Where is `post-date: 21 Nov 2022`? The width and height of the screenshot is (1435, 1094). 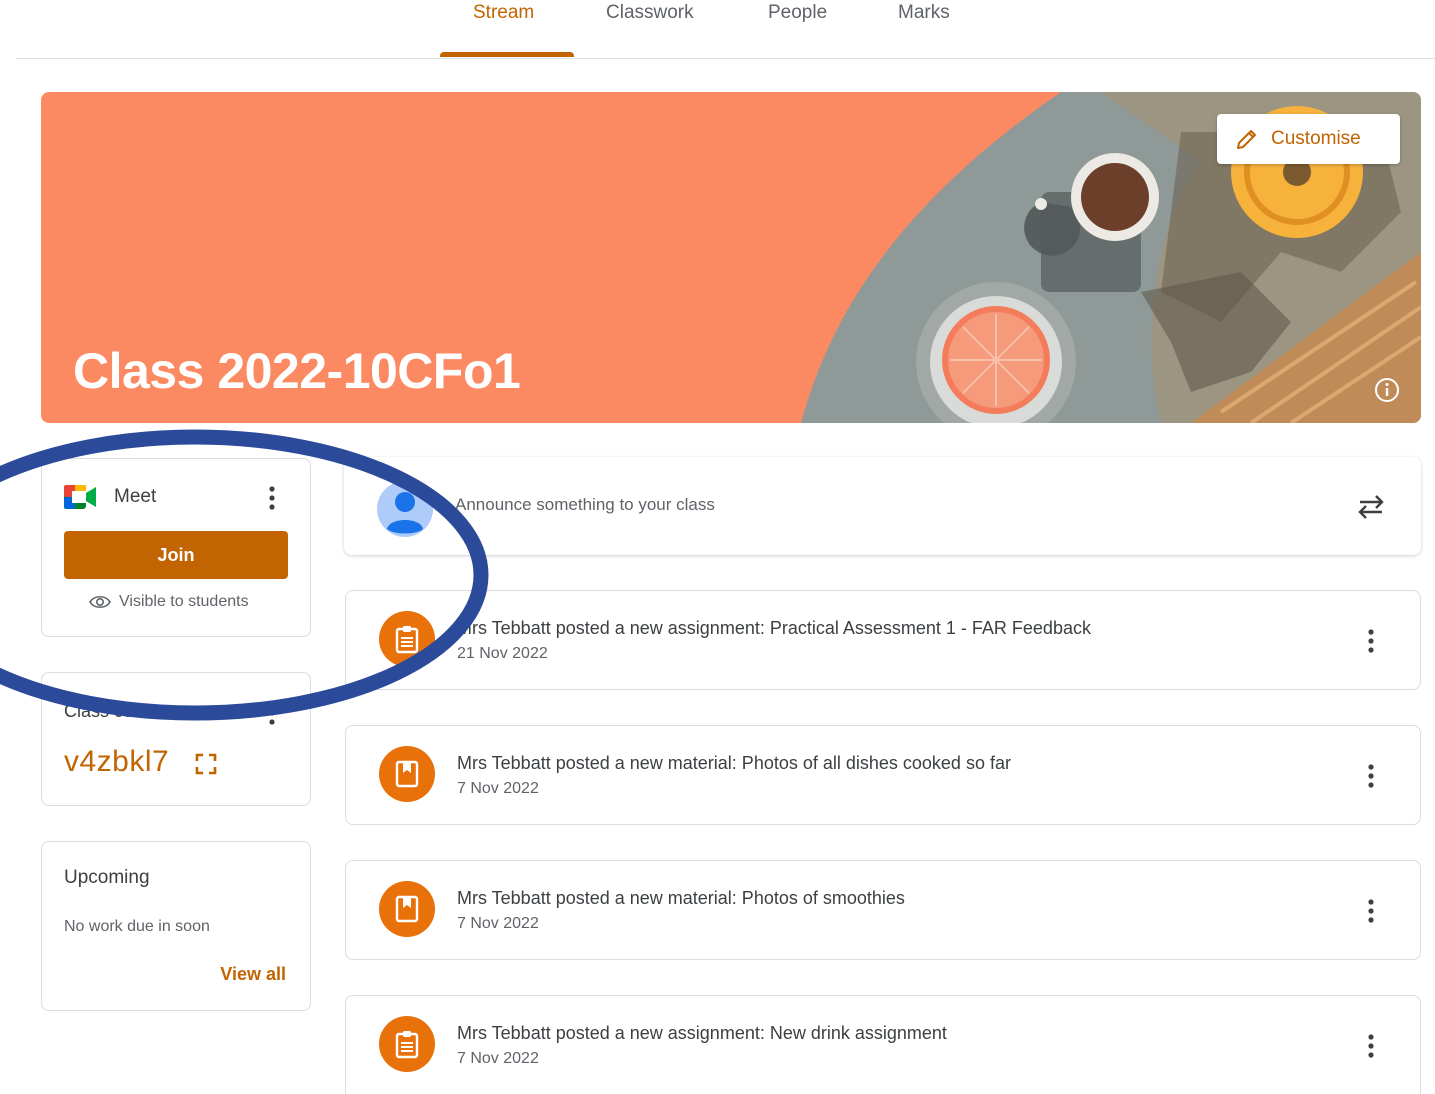
post-date: 21 Nov 2022 is located at coordinates (502, 653).